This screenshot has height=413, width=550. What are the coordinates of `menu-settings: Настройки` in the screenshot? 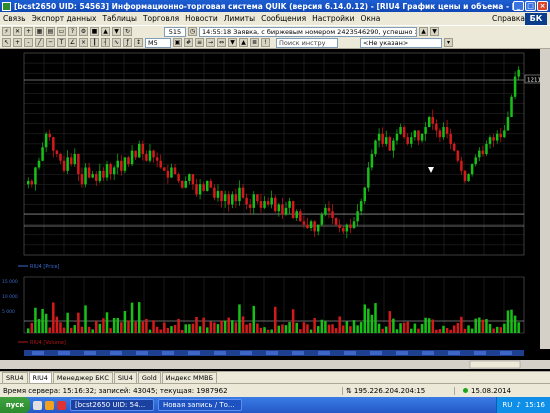 It's located at (333, 18).